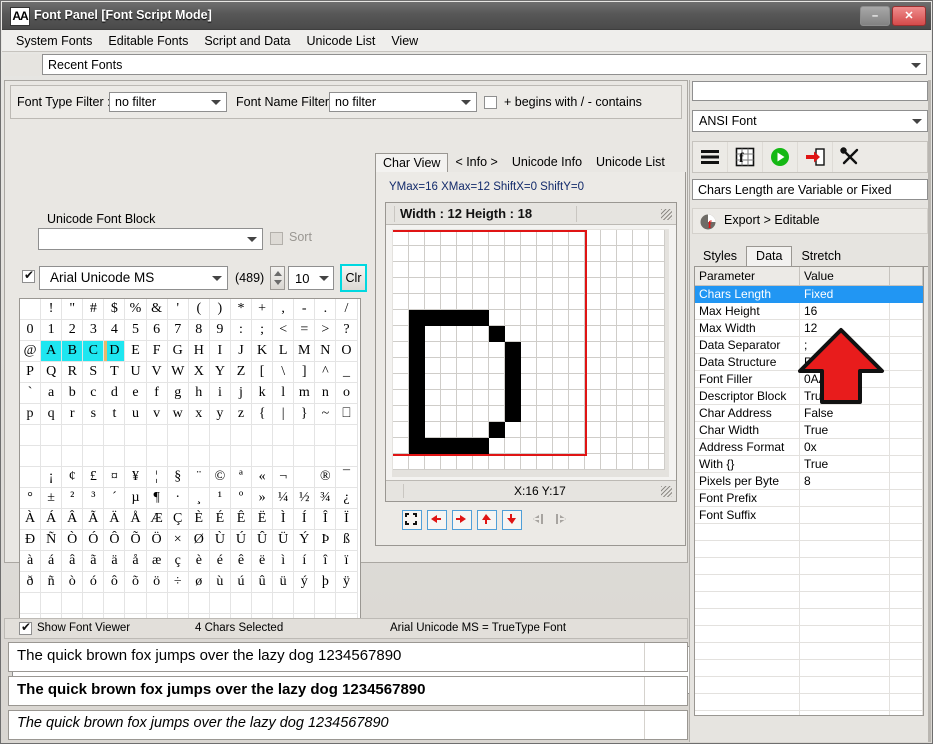  I want to click on parameter-name: Max Height, so click(747, 311).